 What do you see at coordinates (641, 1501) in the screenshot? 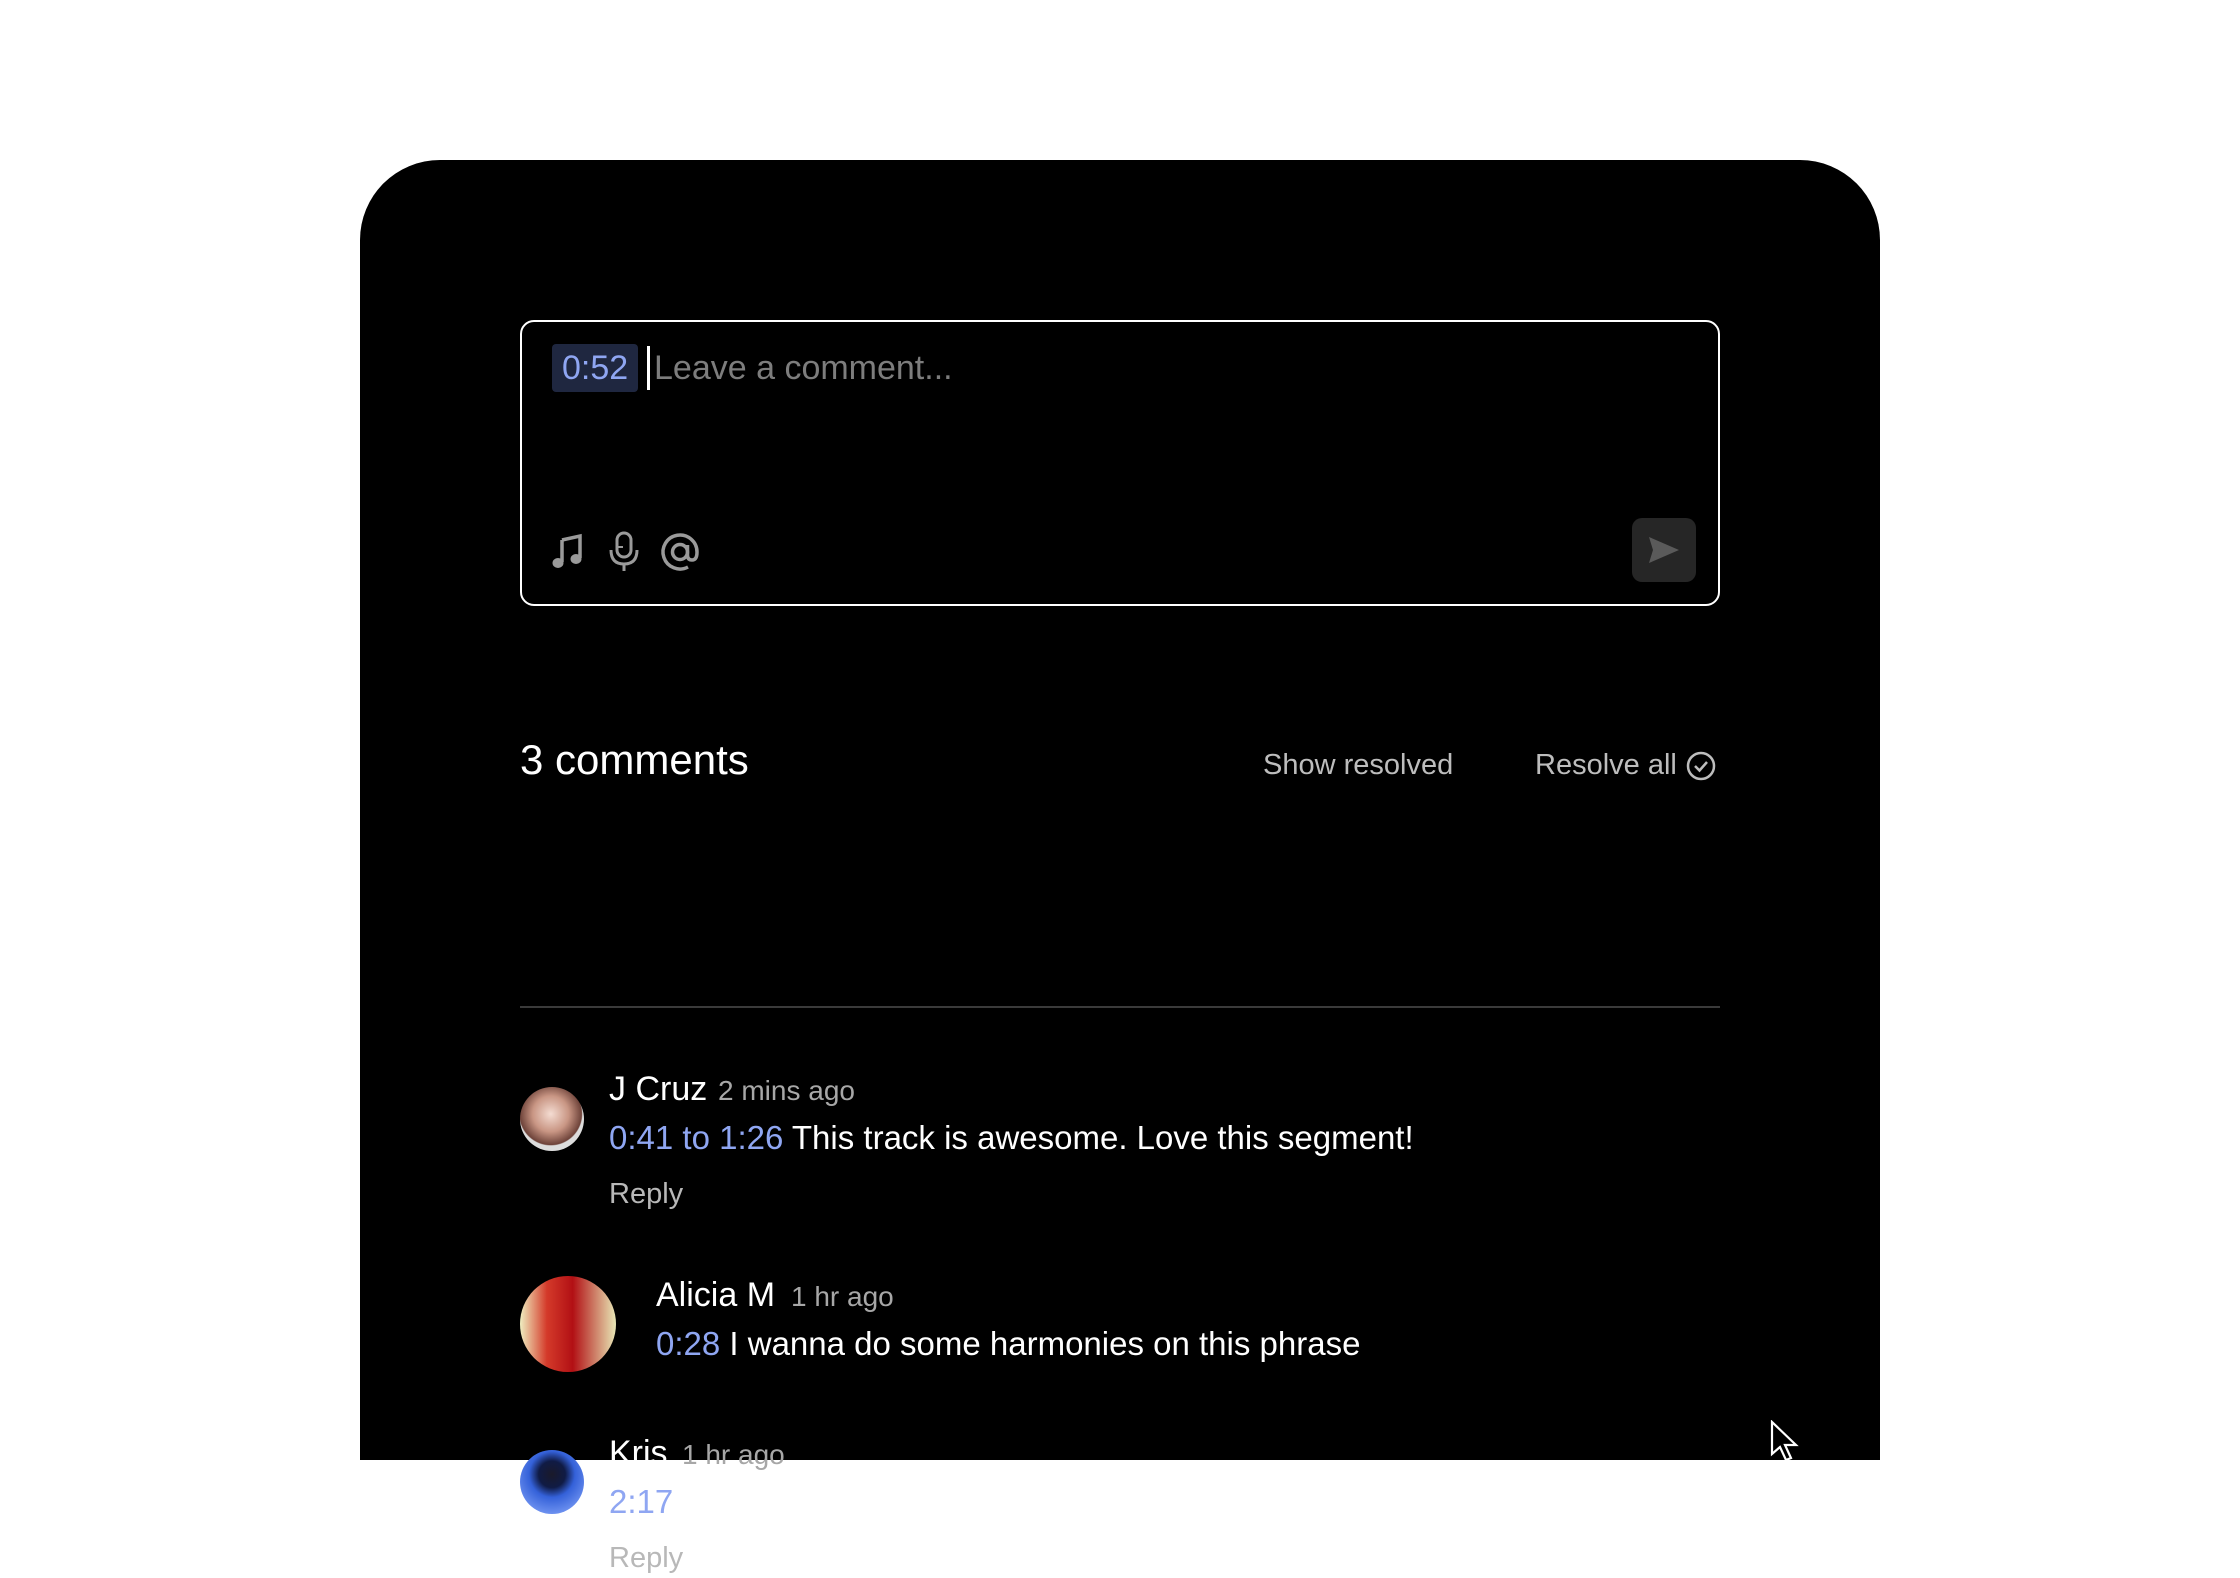
I see `comment-timestamp-link: 2:17` at bounding box center [641, 1501].